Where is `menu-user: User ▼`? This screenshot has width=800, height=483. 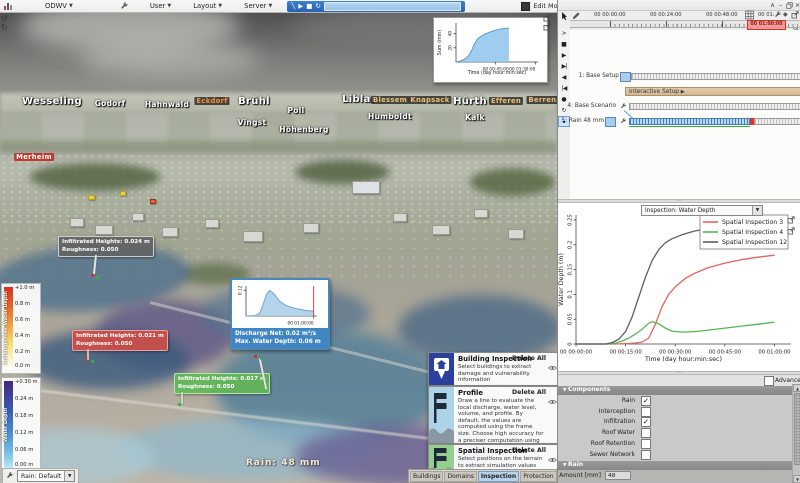 menu-user: User ▼ is located at coordinates (160, 6).